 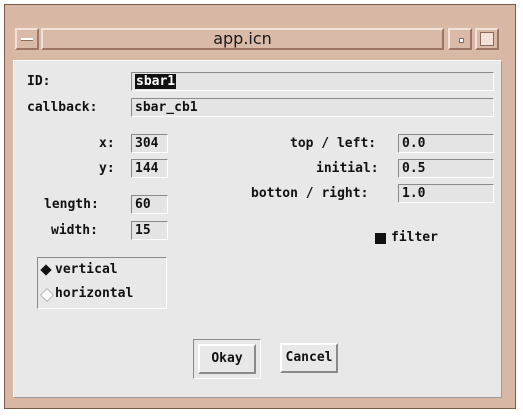 What do you see at coordinates (156, 81) in the screenshot?
I see `id-value: sbar1` at bounding box center [156, 81].